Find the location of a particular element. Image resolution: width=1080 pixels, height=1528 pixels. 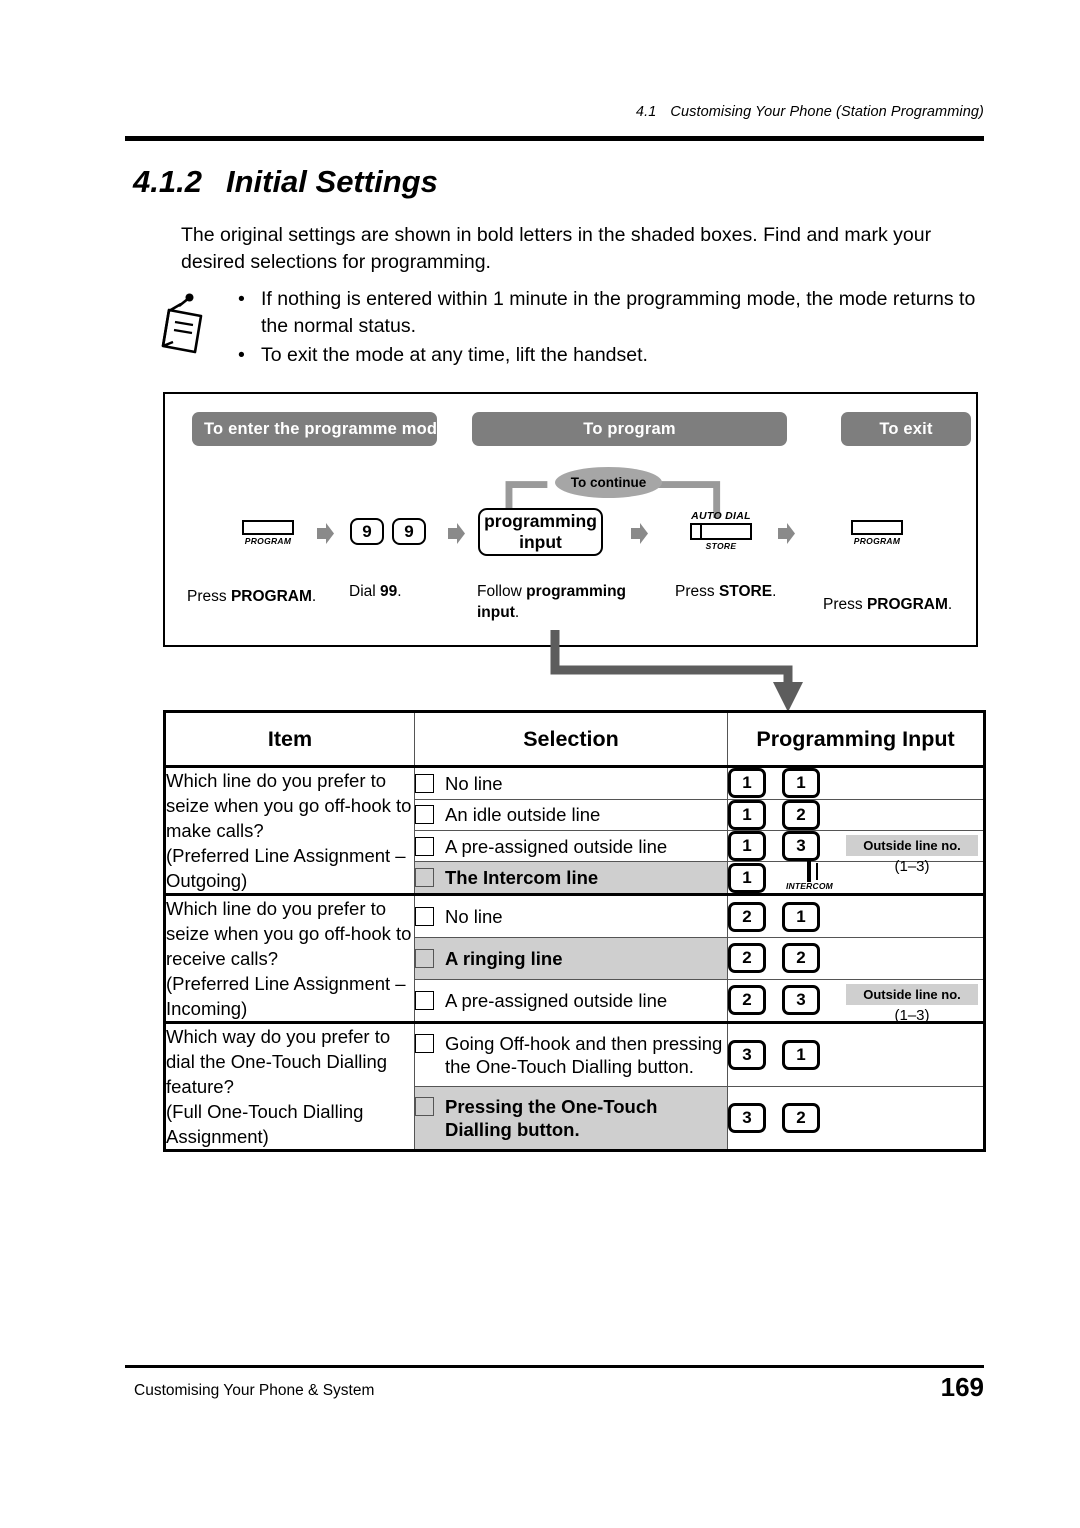

caption-text: Dial is located at coordinates (365, 591).